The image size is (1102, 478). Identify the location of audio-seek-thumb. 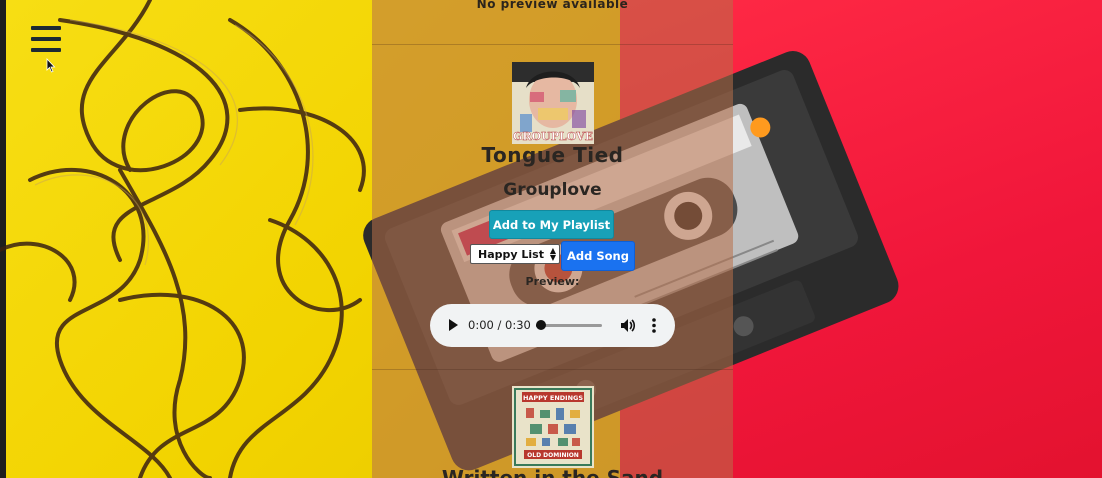
(541, 325).